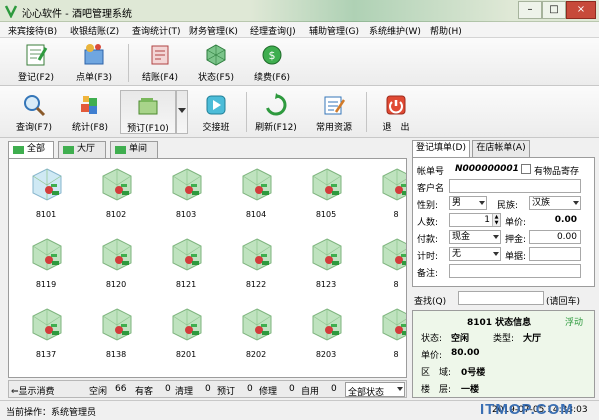 Image resolution: width=599 pixels, height=420 pixels. I want to click on checkout-button: 结账(F4), so click(160, 62).